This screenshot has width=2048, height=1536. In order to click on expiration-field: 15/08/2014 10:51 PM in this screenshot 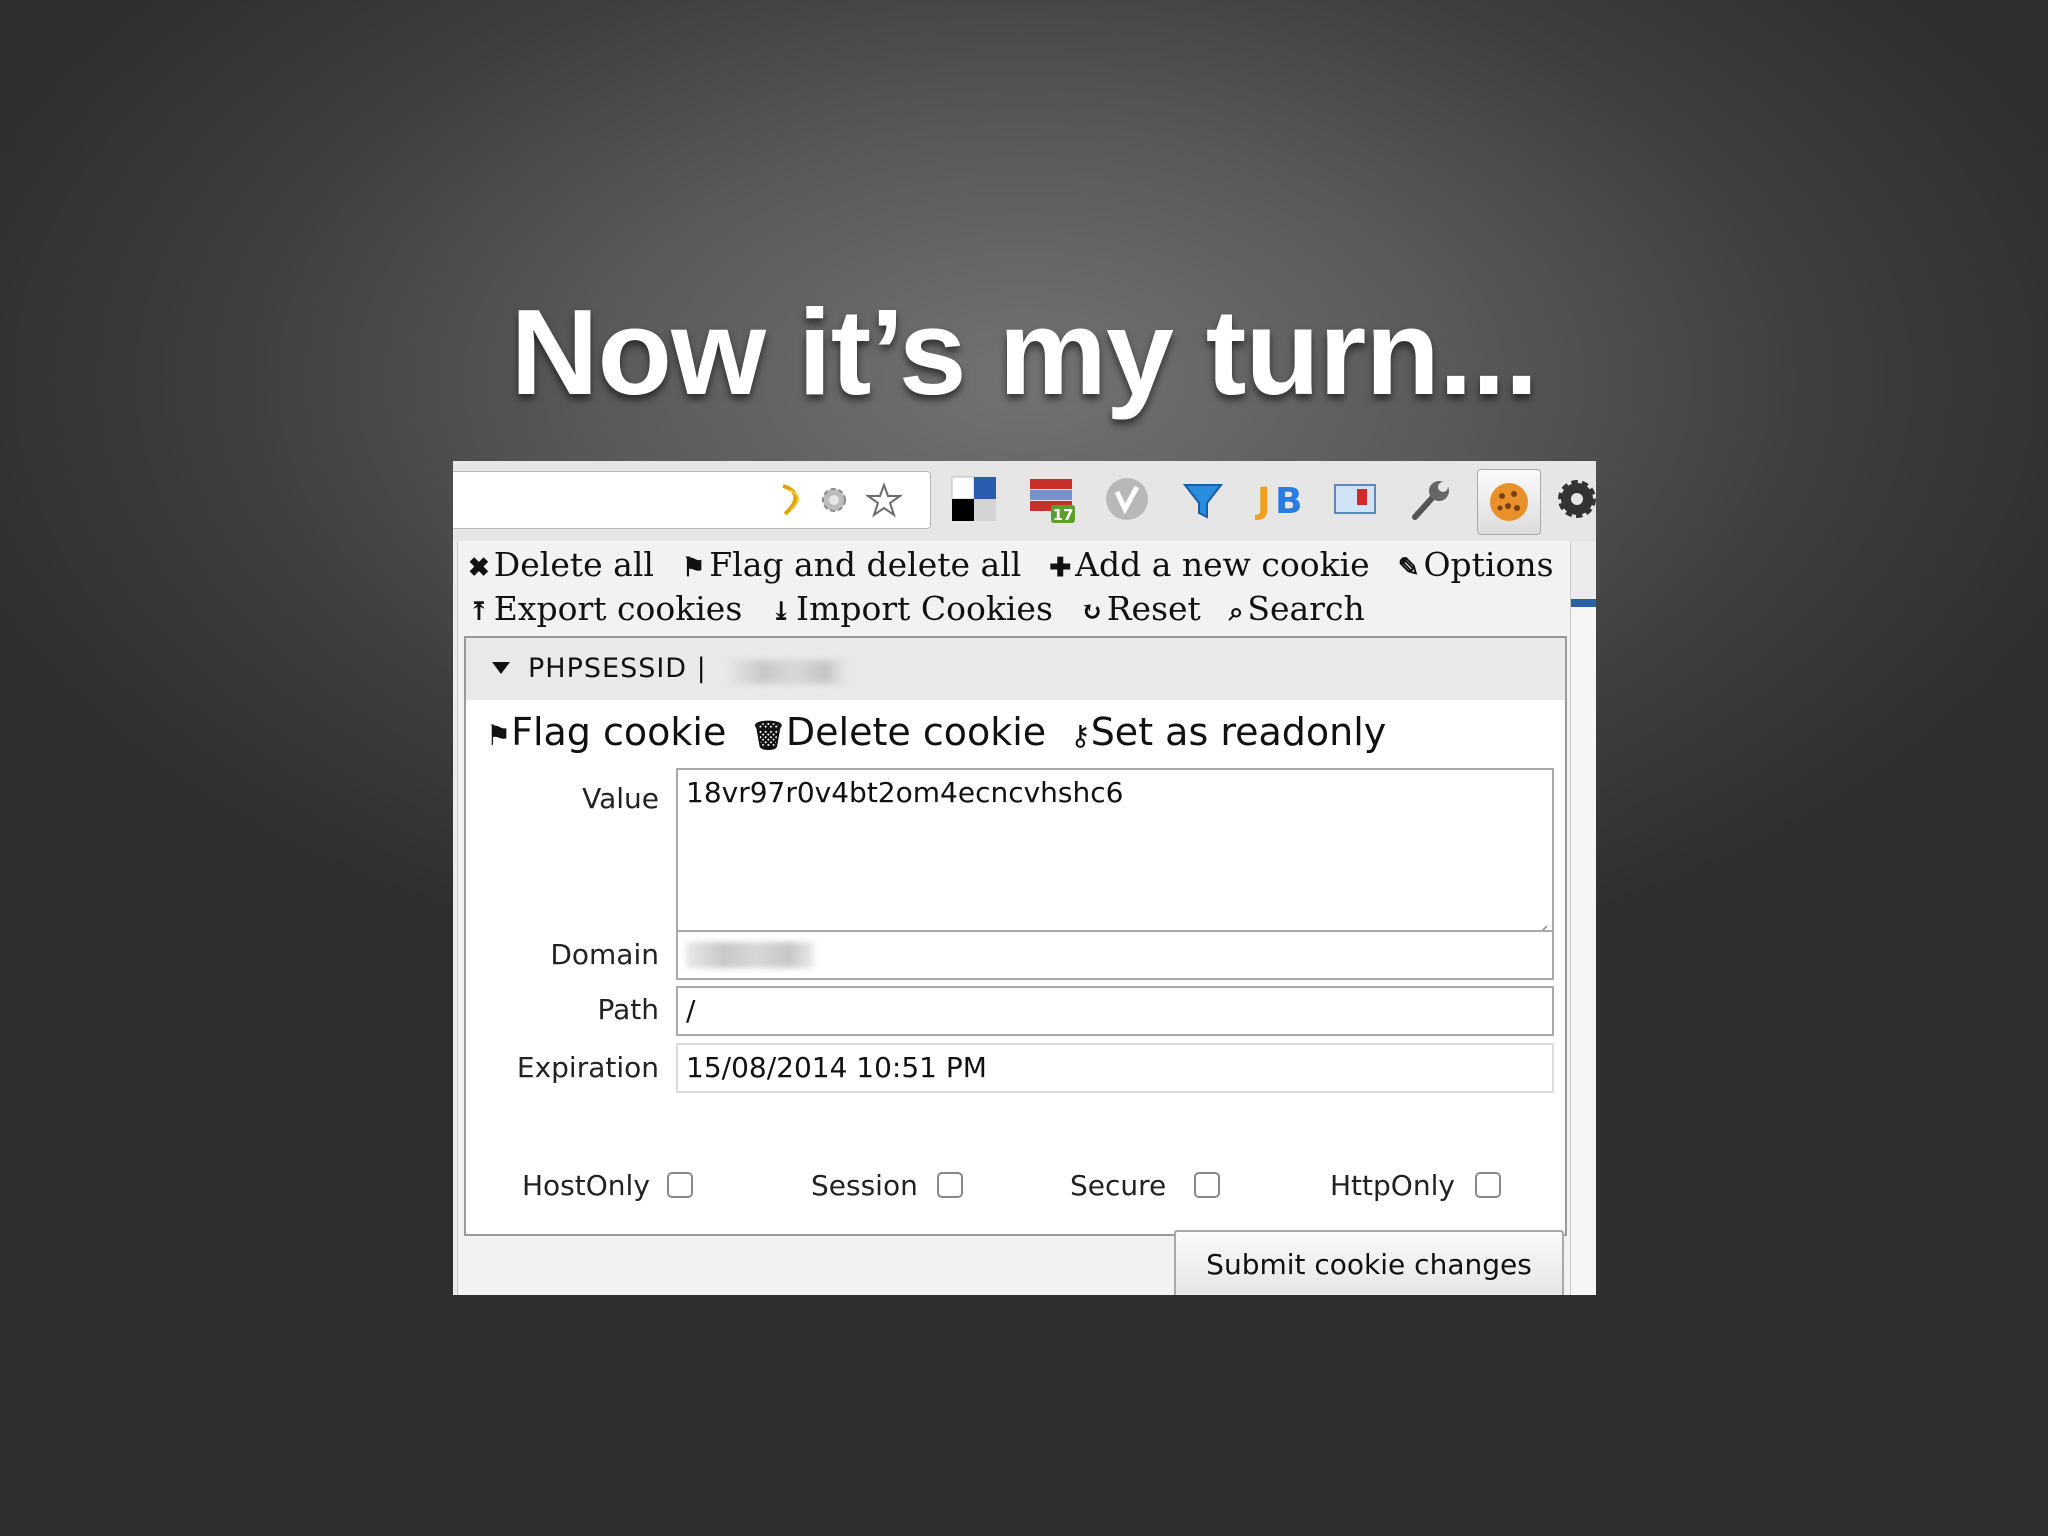, I will do `click(1115, 1068)`.